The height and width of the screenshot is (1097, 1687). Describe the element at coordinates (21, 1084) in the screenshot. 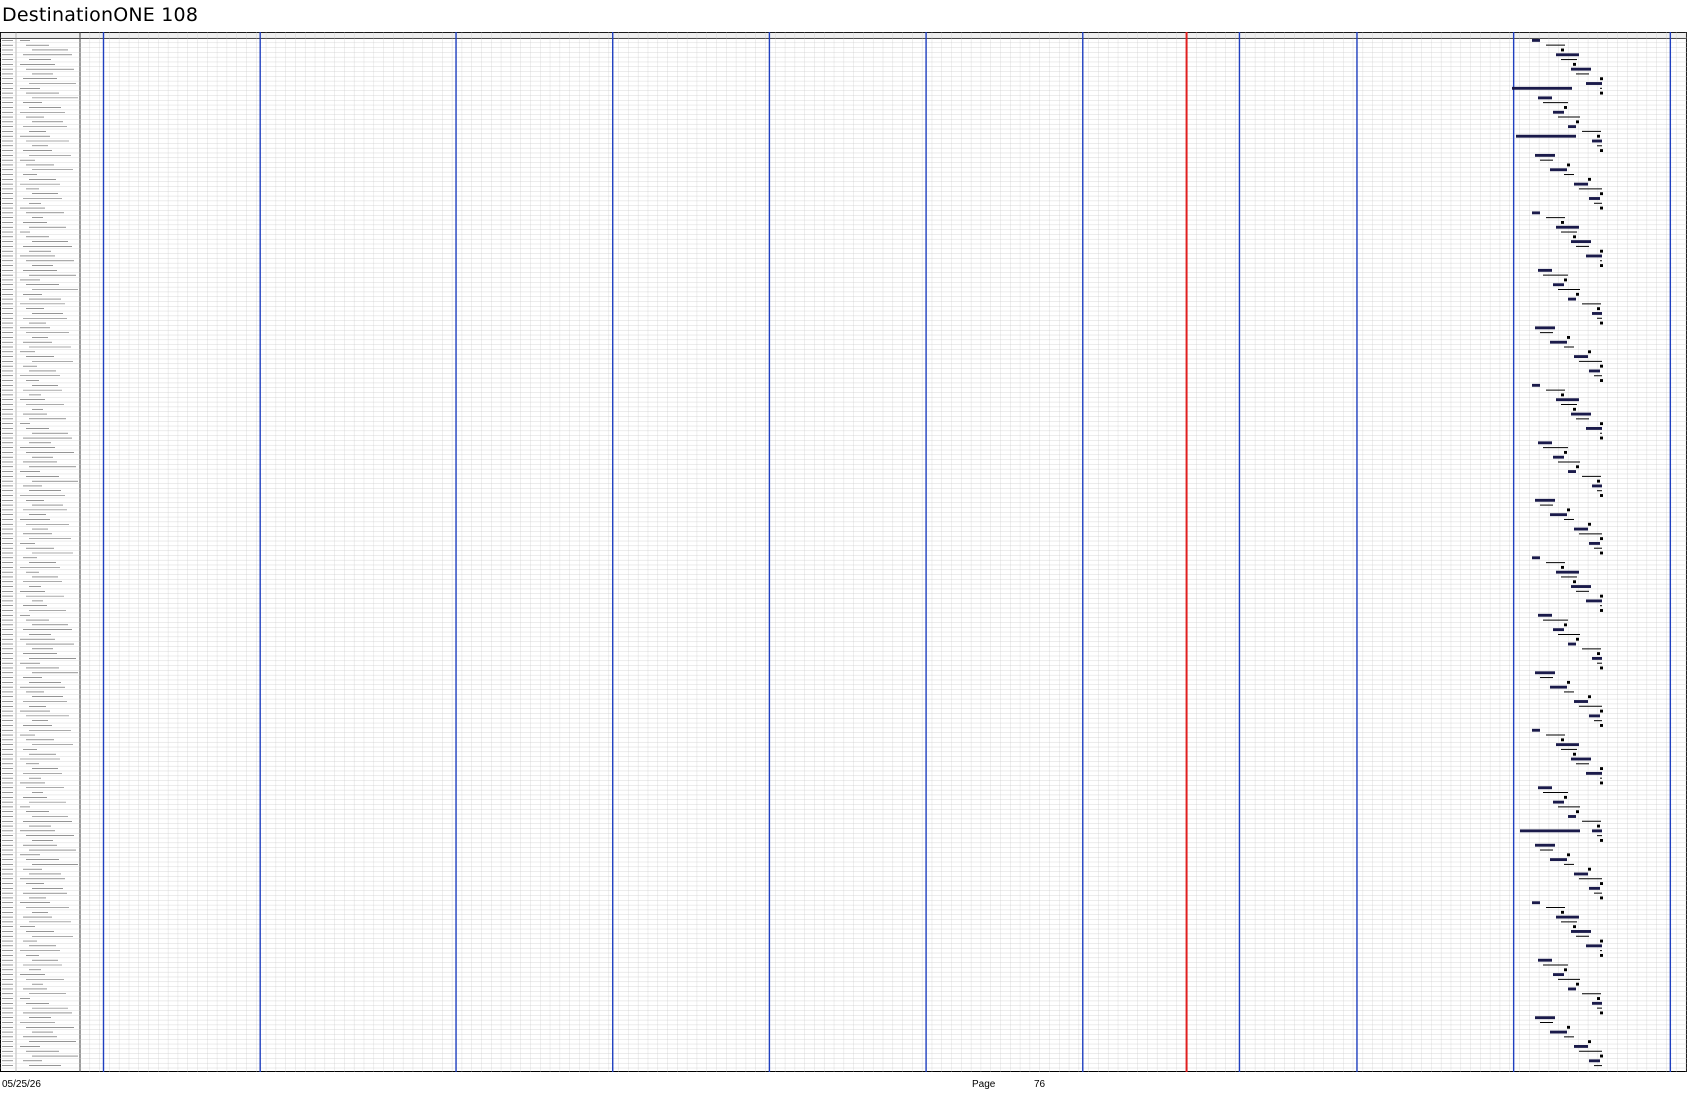

I see `print-date: 05/25/26` at that location.